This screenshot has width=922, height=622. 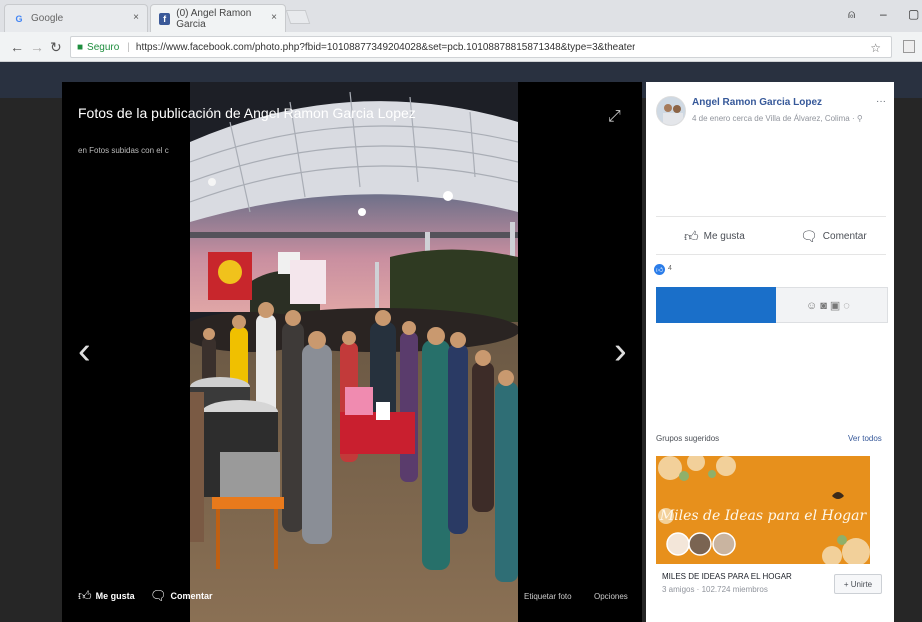 I want to click on tab-label: Google, so click(x=47, y=18).